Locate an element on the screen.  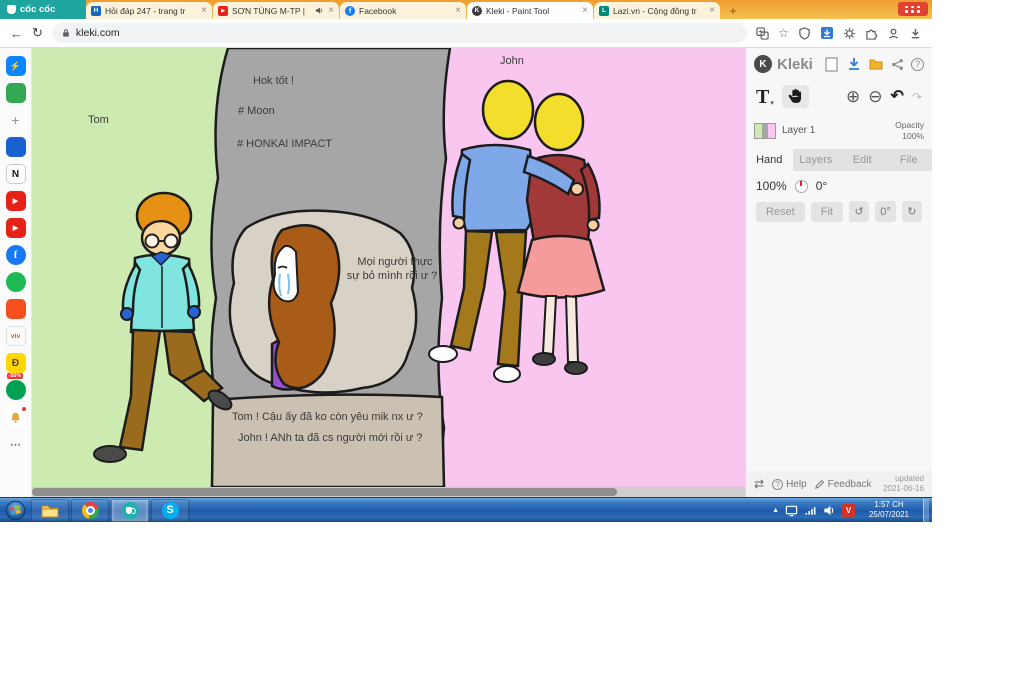
shield-icon is located at coordinates (804, 33).